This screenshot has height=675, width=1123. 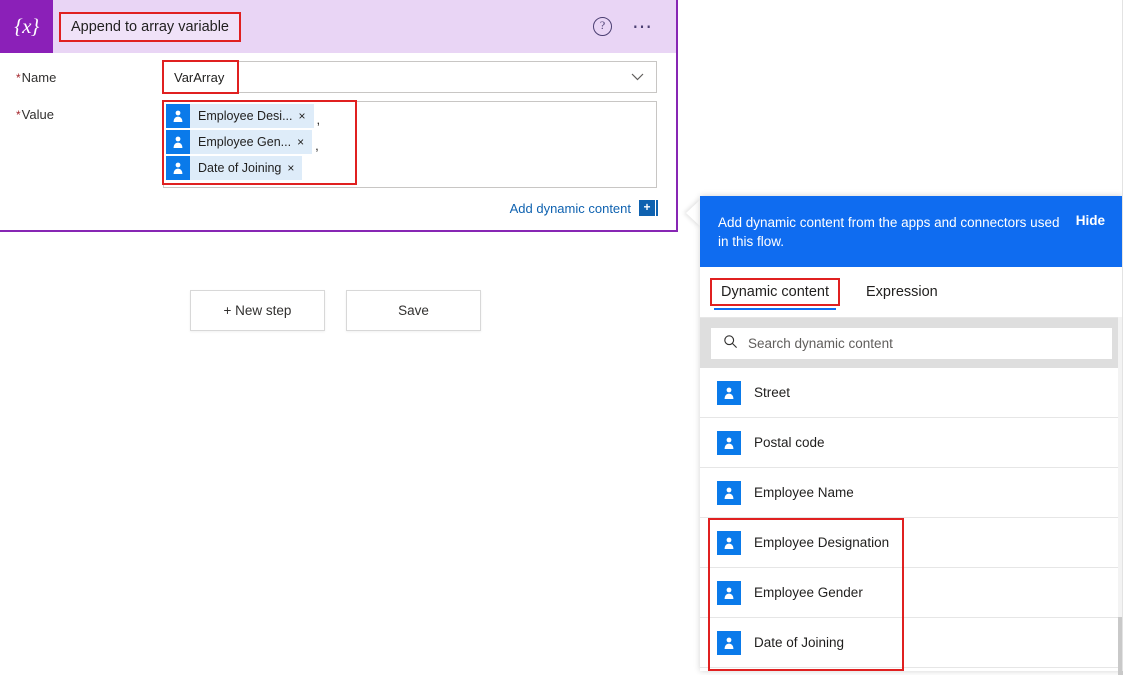 I want to click on list-item-label: Employee Designation, so click(x=822, y=542).